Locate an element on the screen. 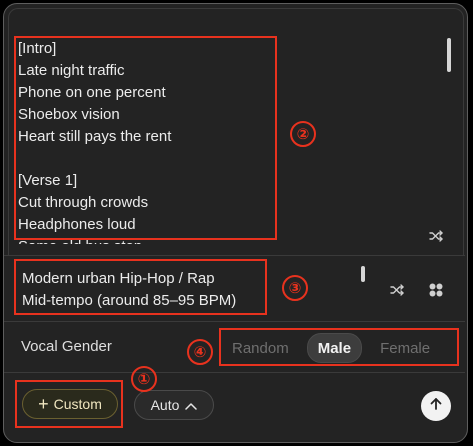 The width and height of the screenshot is (473, 446). arrow-up-icon is located at coordinates (436, 406).